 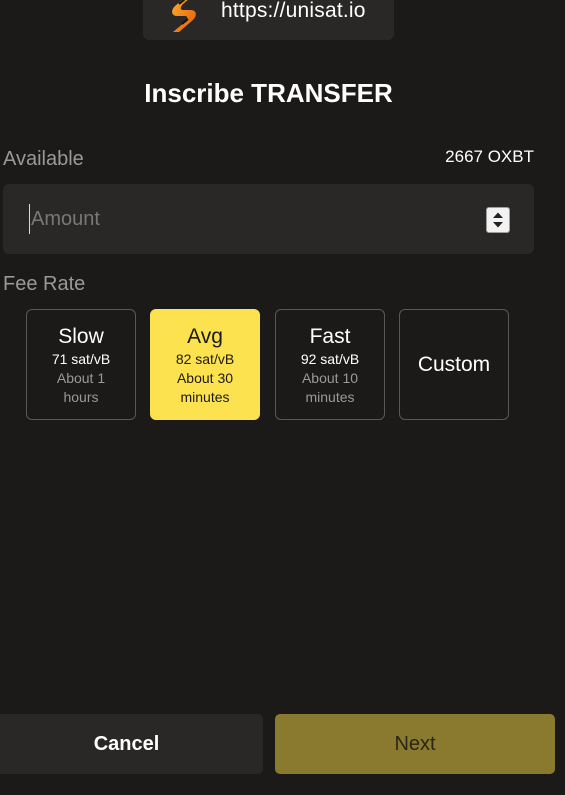 I want to click on fee-option-slow: Slow 71 sat/vB About 1 hours, so click(x=81, y=364).